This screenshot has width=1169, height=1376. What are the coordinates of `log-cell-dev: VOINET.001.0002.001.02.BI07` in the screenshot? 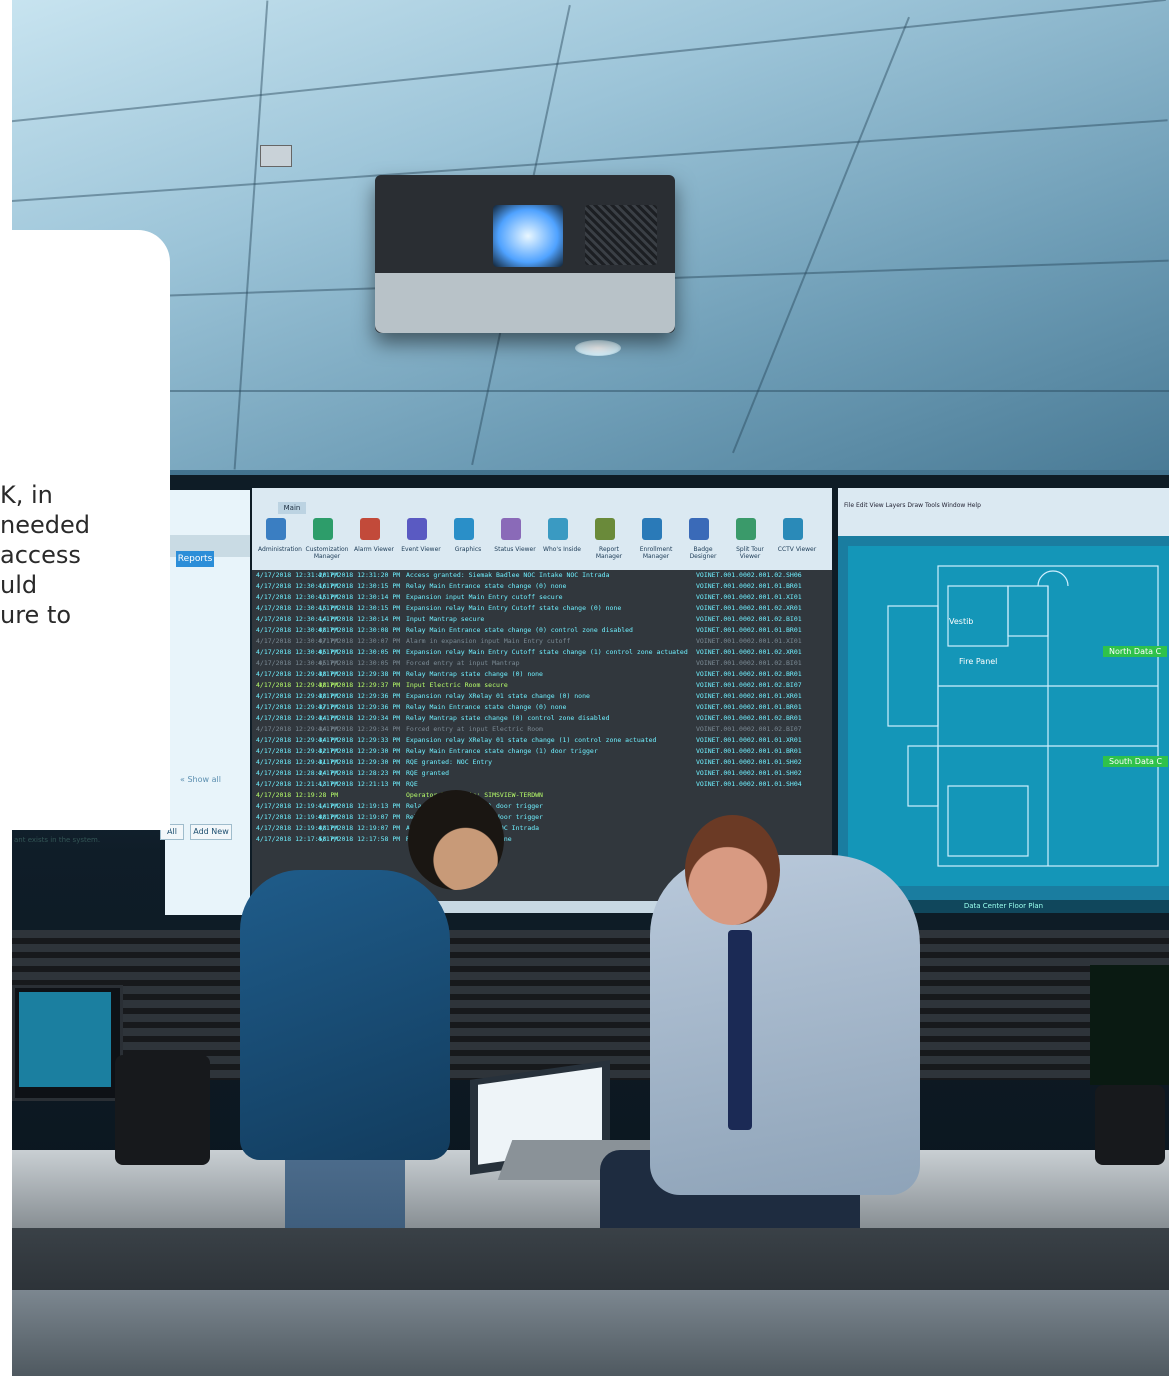 It's located at (749, 685).